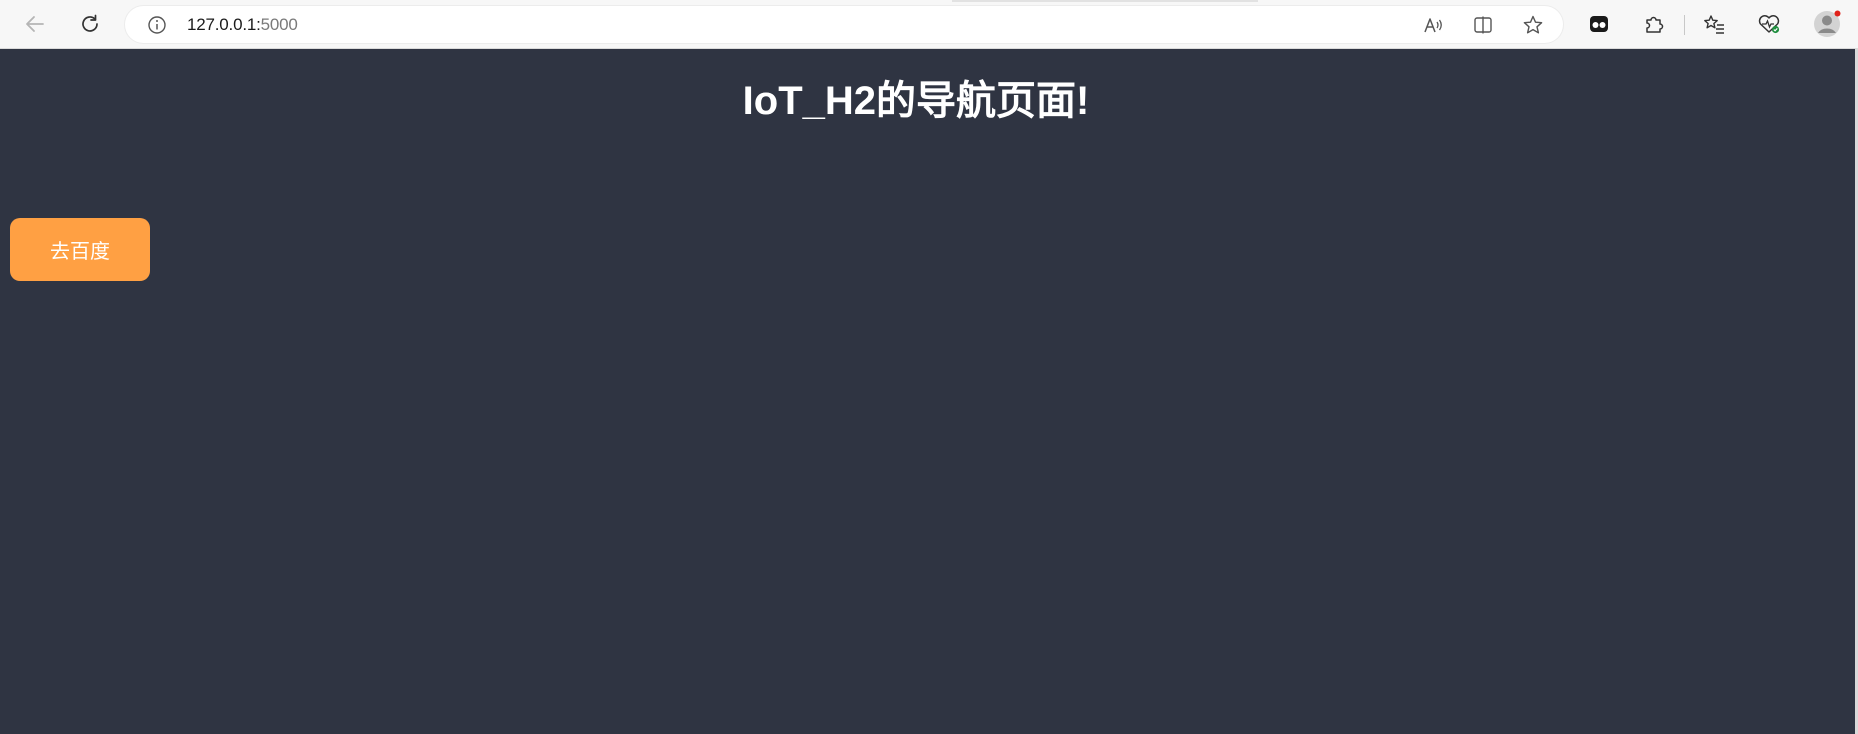 This screenshot has height=734, width=1858. Describe the element at coordinates (1483, 25) in the screenshot. I see `split-screen-icon` at that location.